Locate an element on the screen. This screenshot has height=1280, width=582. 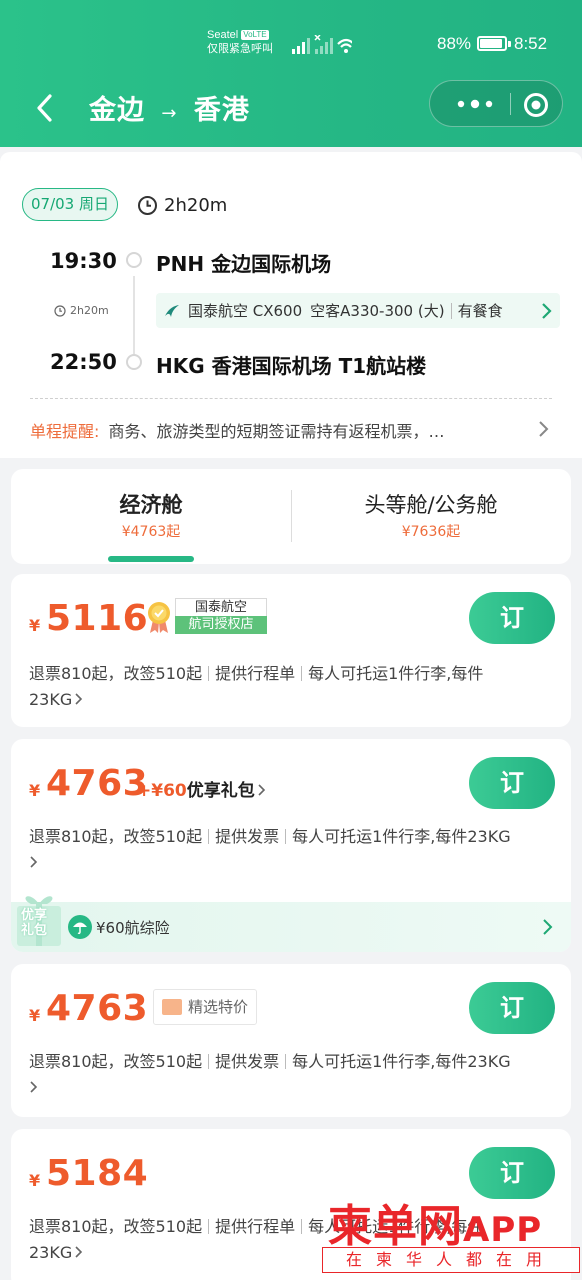
watermark-logo: 柬单网APP 在柬华人都在用 is located at coordinates (452, 1235).